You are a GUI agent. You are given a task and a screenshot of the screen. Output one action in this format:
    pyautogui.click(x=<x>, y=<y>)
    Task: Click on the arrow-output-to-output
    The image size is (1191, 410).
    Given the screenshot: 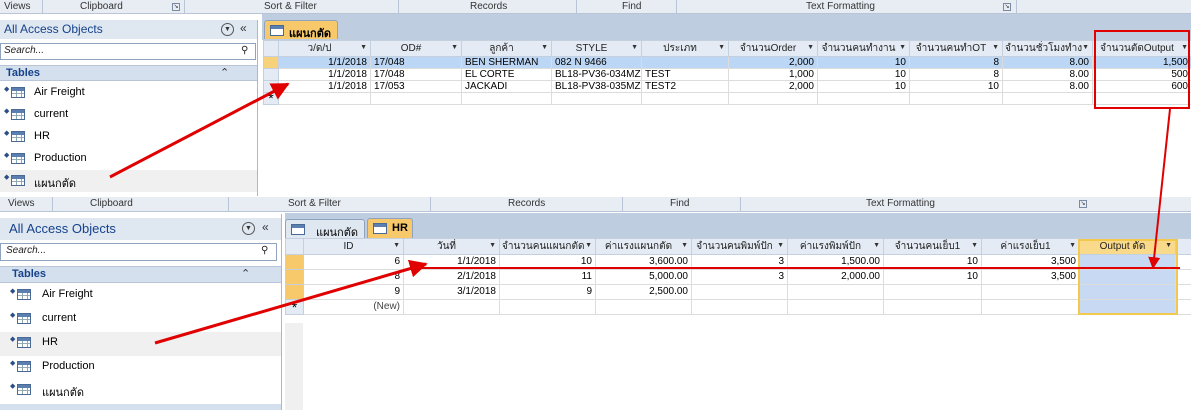 What is the action you would take?
    pyautogui.click(x=1159, y=189)
    